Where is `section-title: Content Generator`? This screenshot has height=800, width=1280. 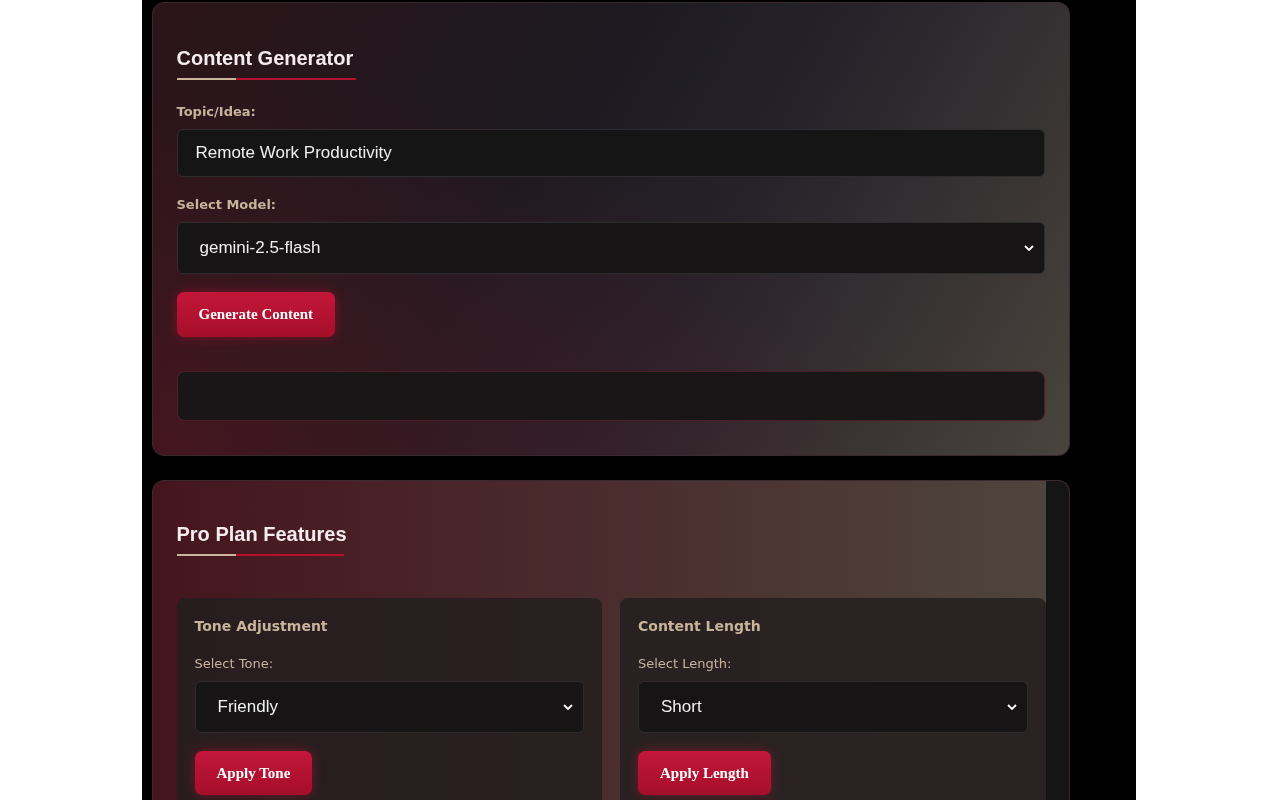
section-title: Content Generator is located at coordinates (265, 58).